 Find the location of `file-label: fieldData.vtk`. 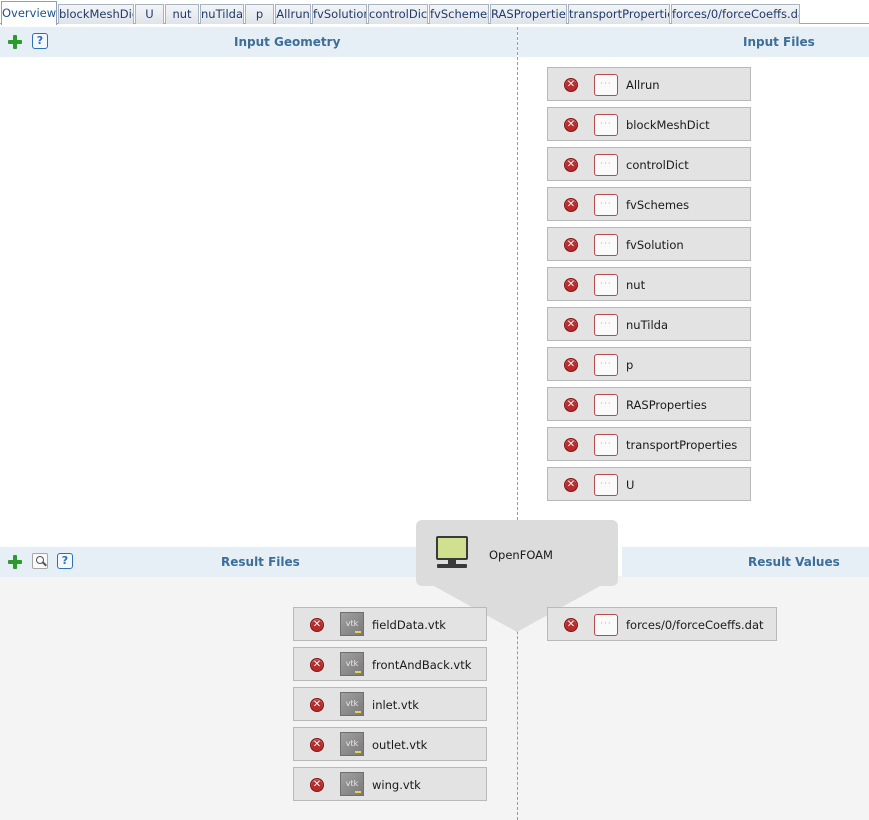

file-label: fieldData.vtk is located at coordinates (409, 625).